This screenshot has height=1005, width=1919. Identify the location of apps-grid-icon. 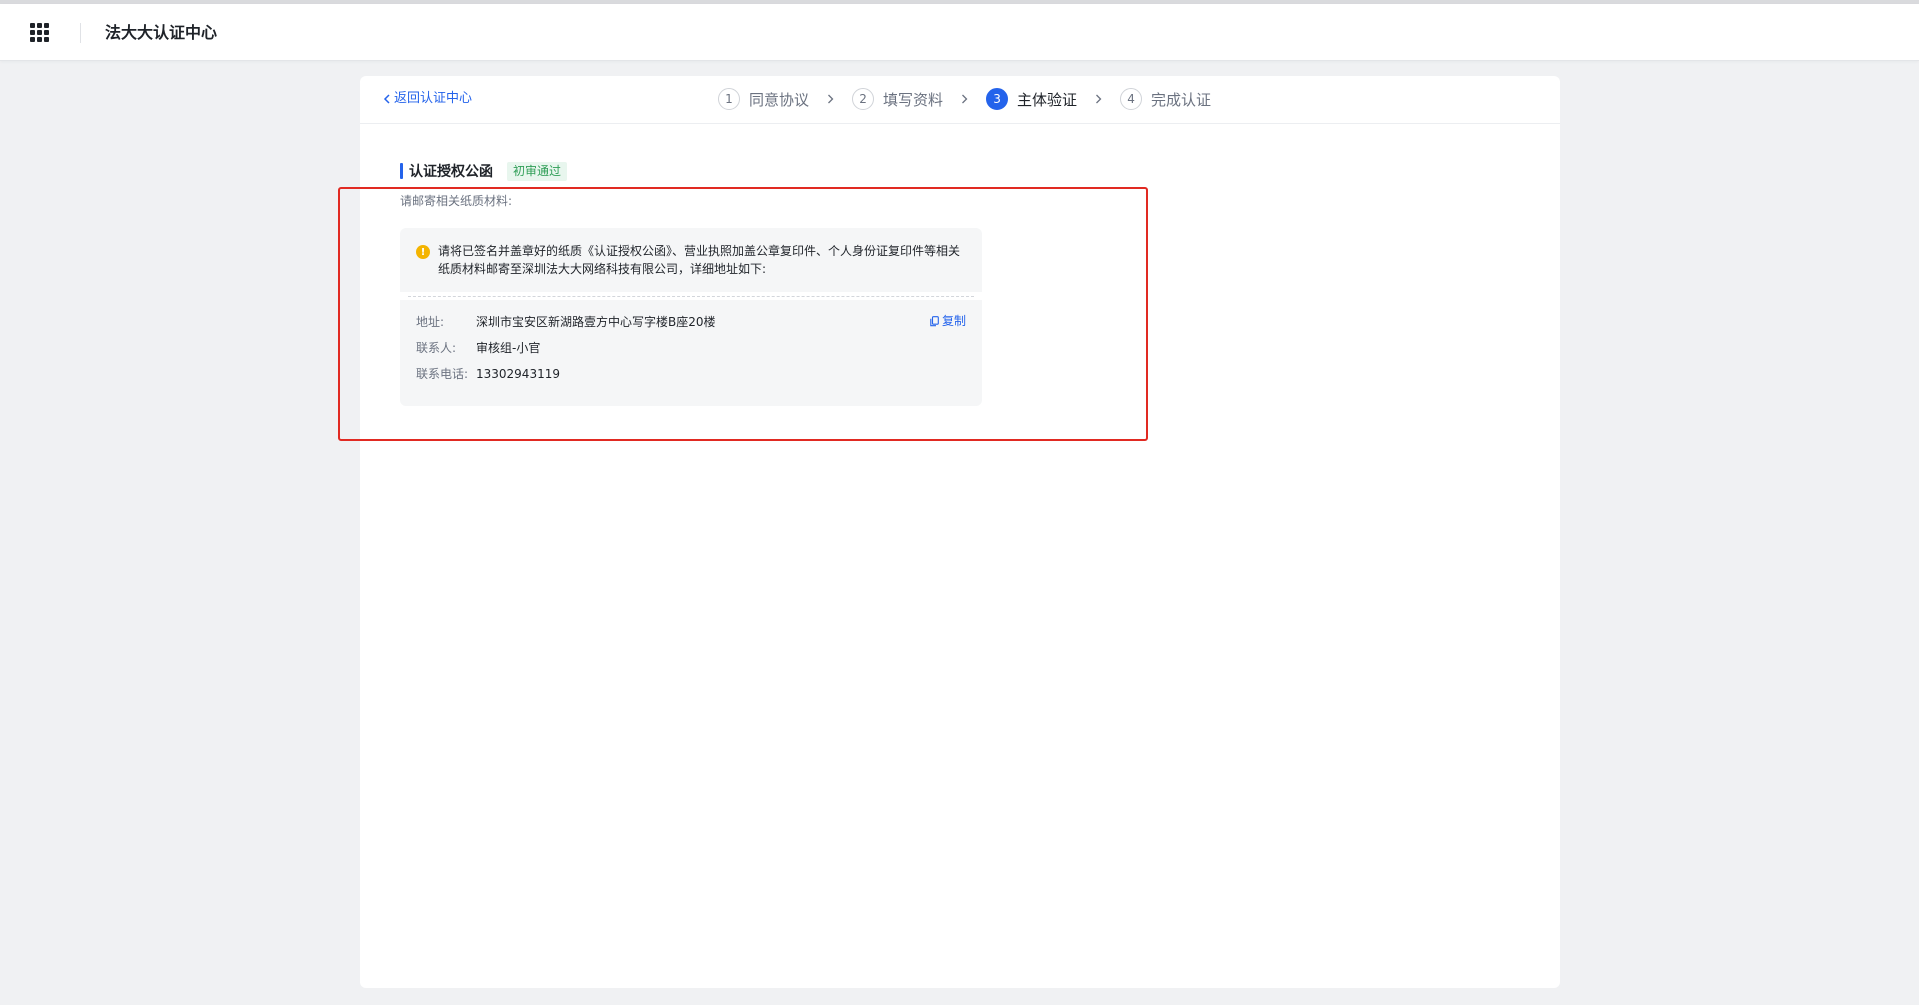
(39, 32).